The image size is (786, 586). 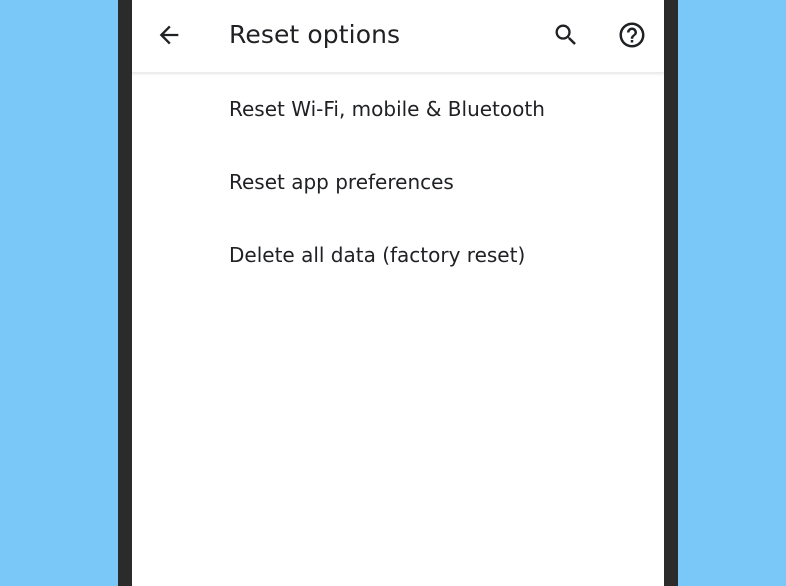 What do you see at coordinates (341, 182) in the screenshot?
I see `list-item-label: Reset app preferences` at bounding box center [341, 182].